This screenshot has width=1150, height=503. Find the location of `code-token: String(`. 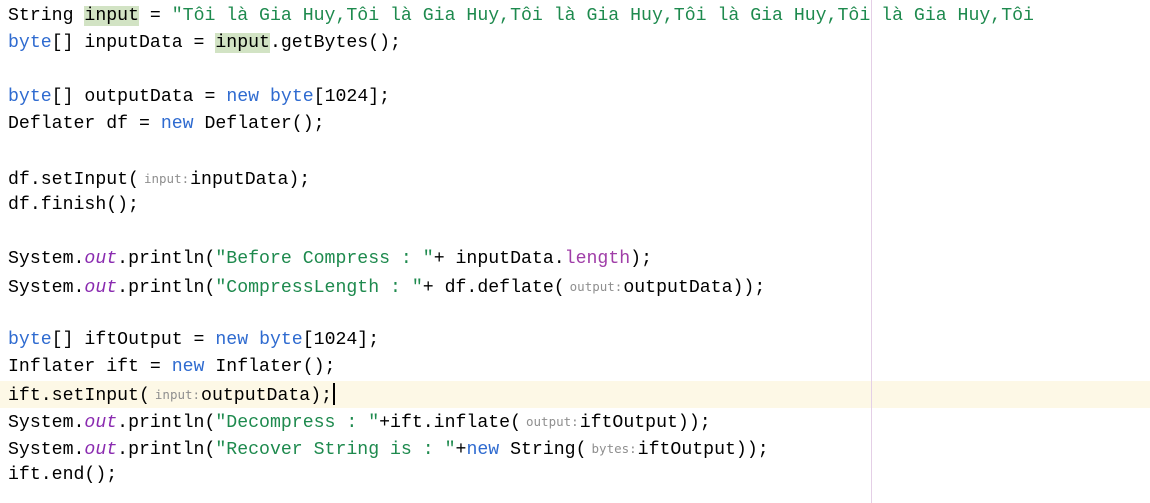

code-token: String( is located at coordinates (543, 450).